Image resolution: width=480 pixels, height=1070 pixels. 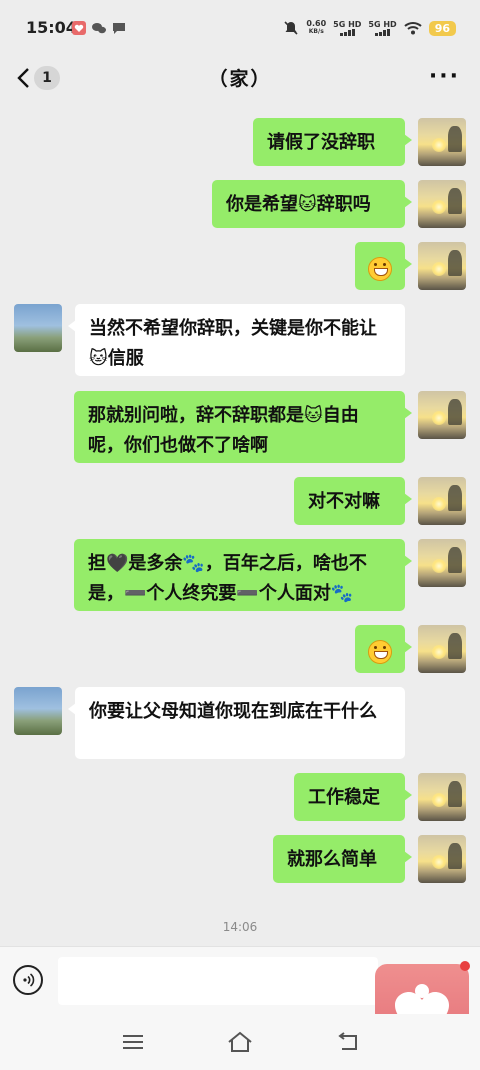 I want to click on signal-icon-2: 5G HD, so click(x=382, y=28).